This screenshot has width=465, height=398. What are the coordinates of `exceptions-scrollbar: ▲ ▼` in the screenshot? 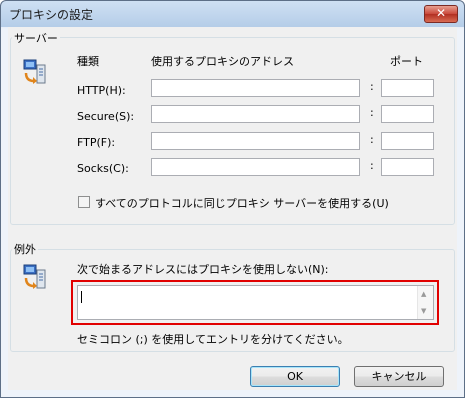 It's located at (425, 302).